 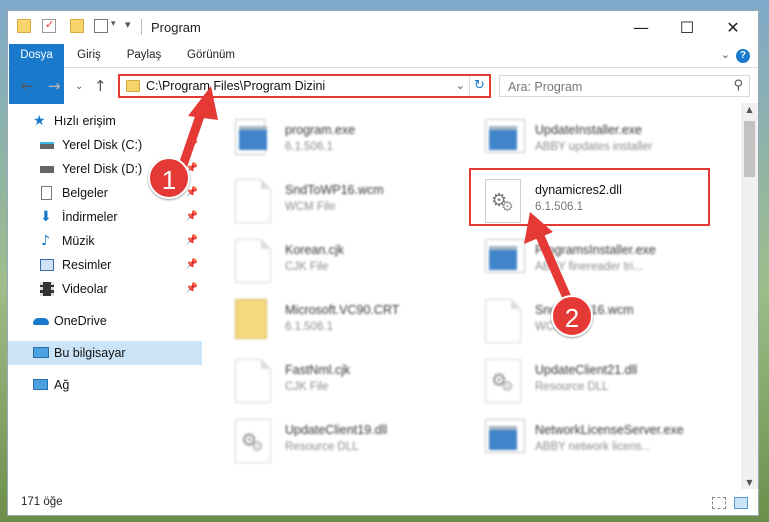 What do you see at coordinates (320, 130) in the screenshot?
I see `file-name: program.exe` at bounding box center [320, 130].